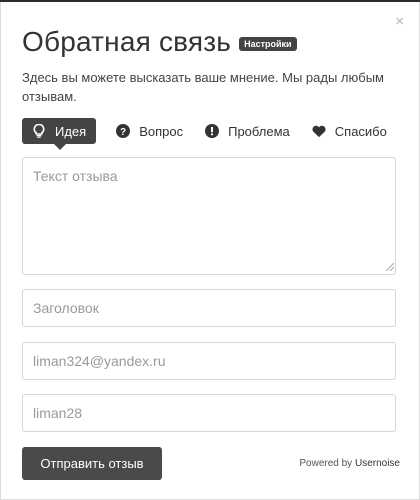 The image size is (420, 500). I want to click on question-circle-icon: ?, so click(123, 131).